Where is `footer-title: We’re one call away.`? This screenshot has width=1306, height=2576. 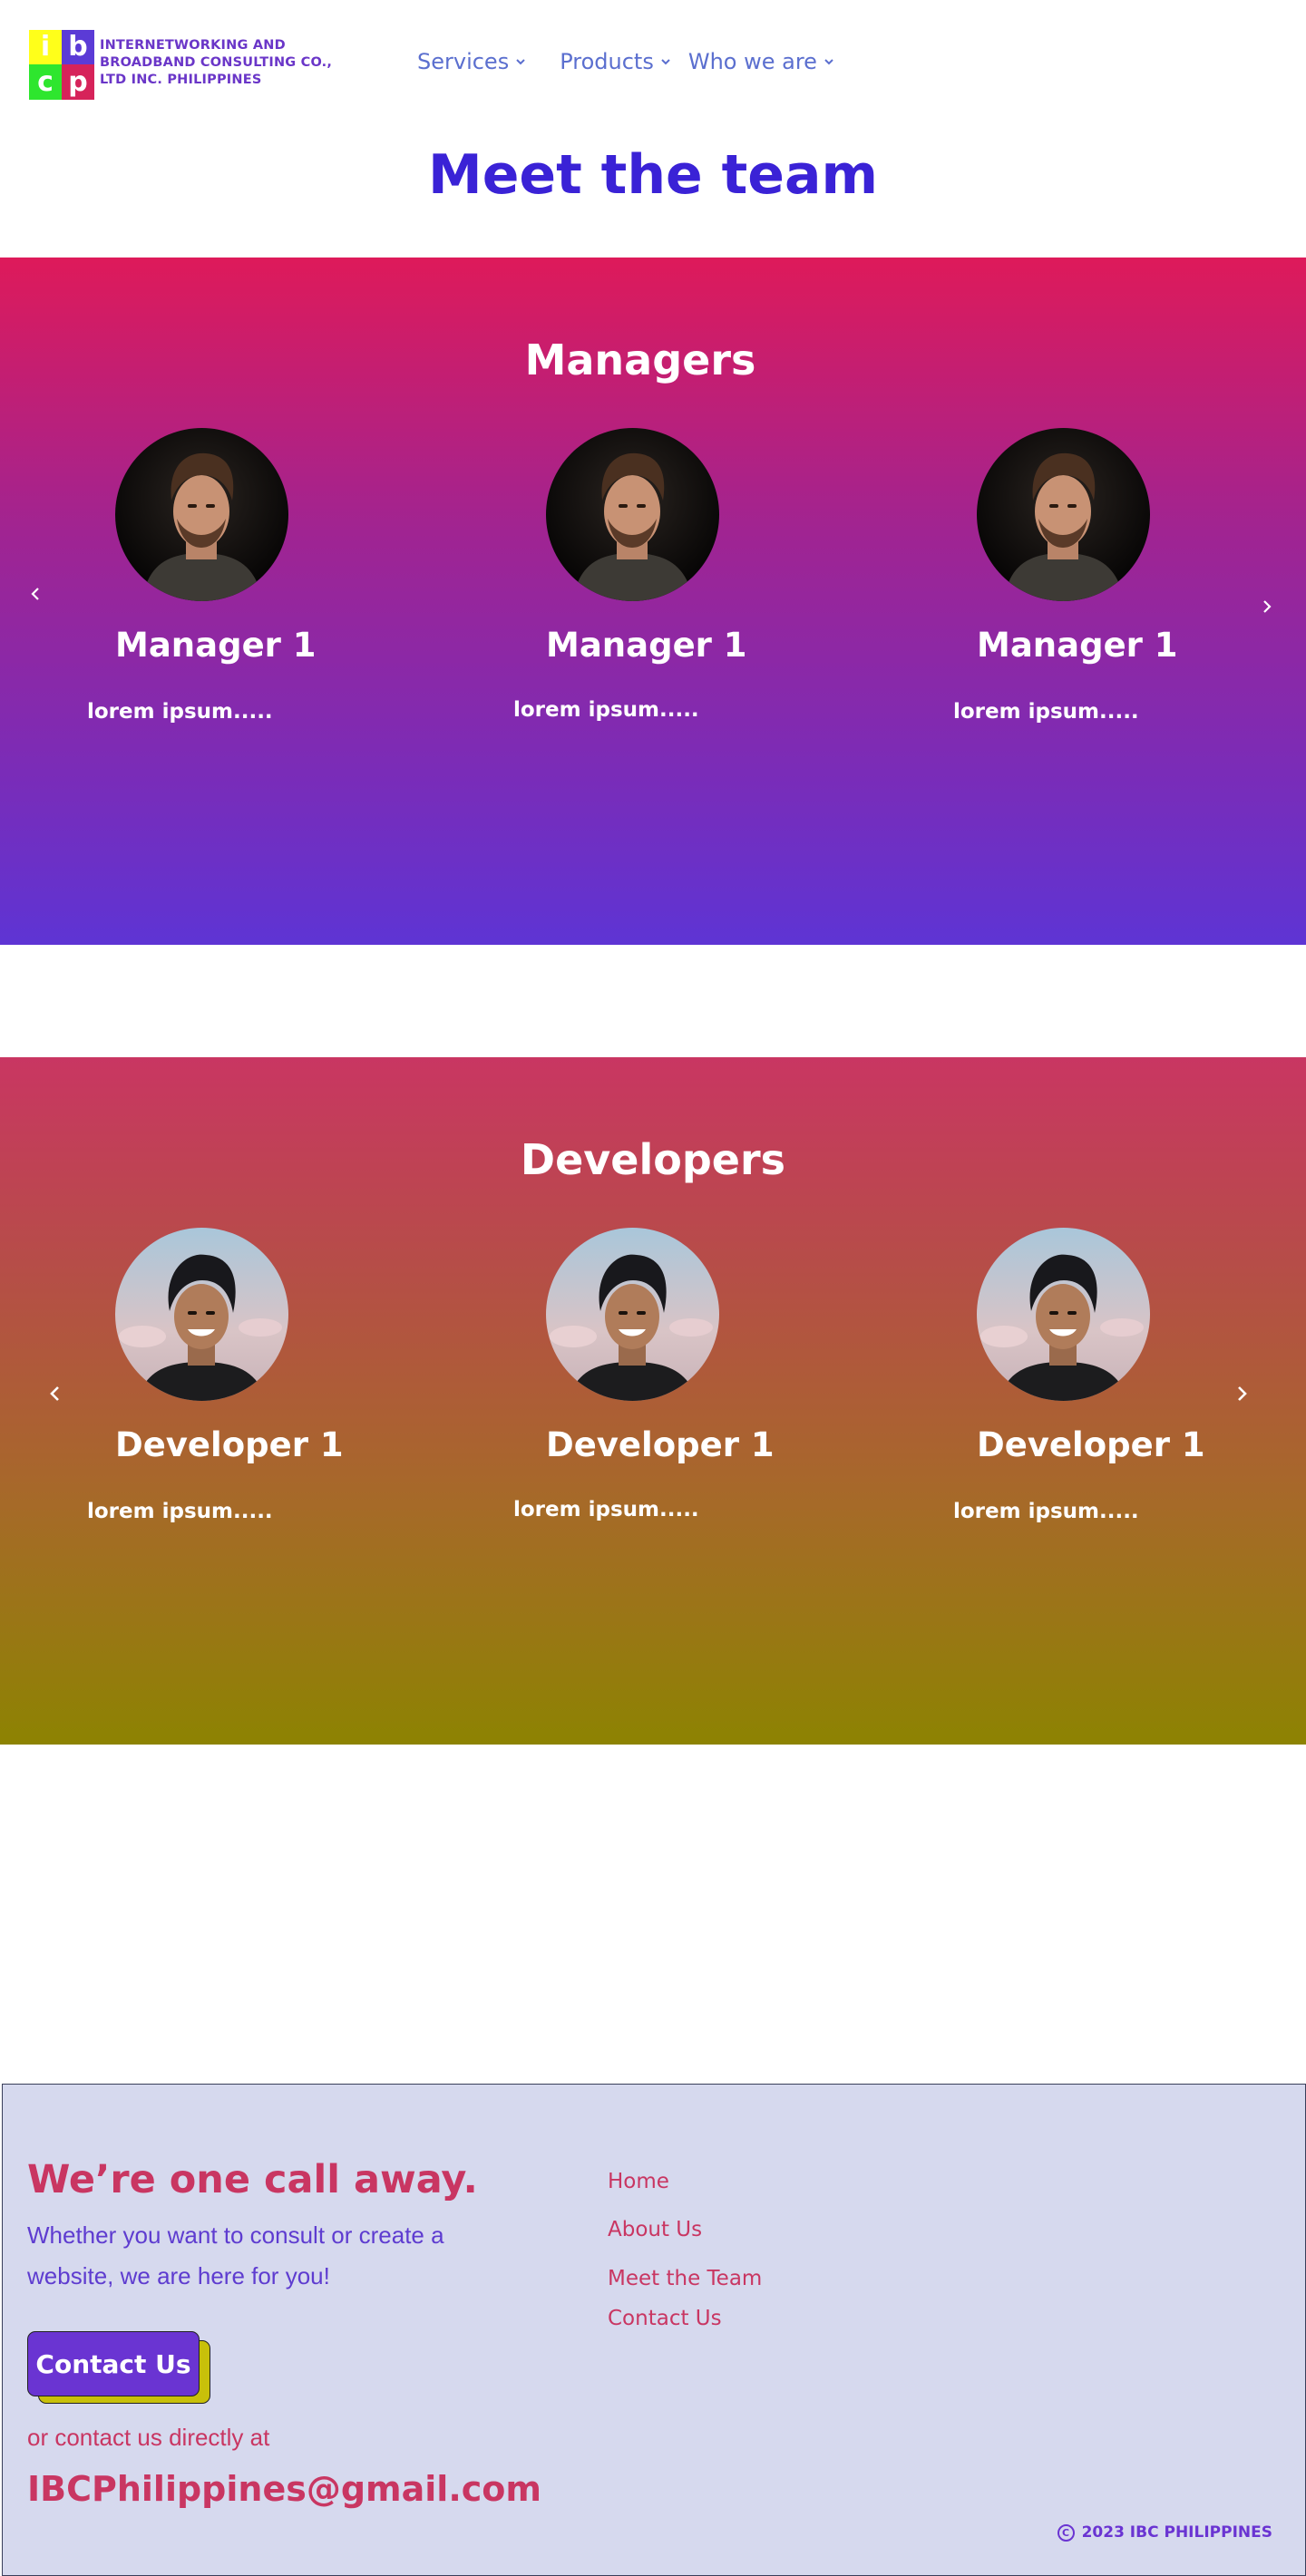 footer-title: We’re one call away. is located at coordinates (252, 2179).